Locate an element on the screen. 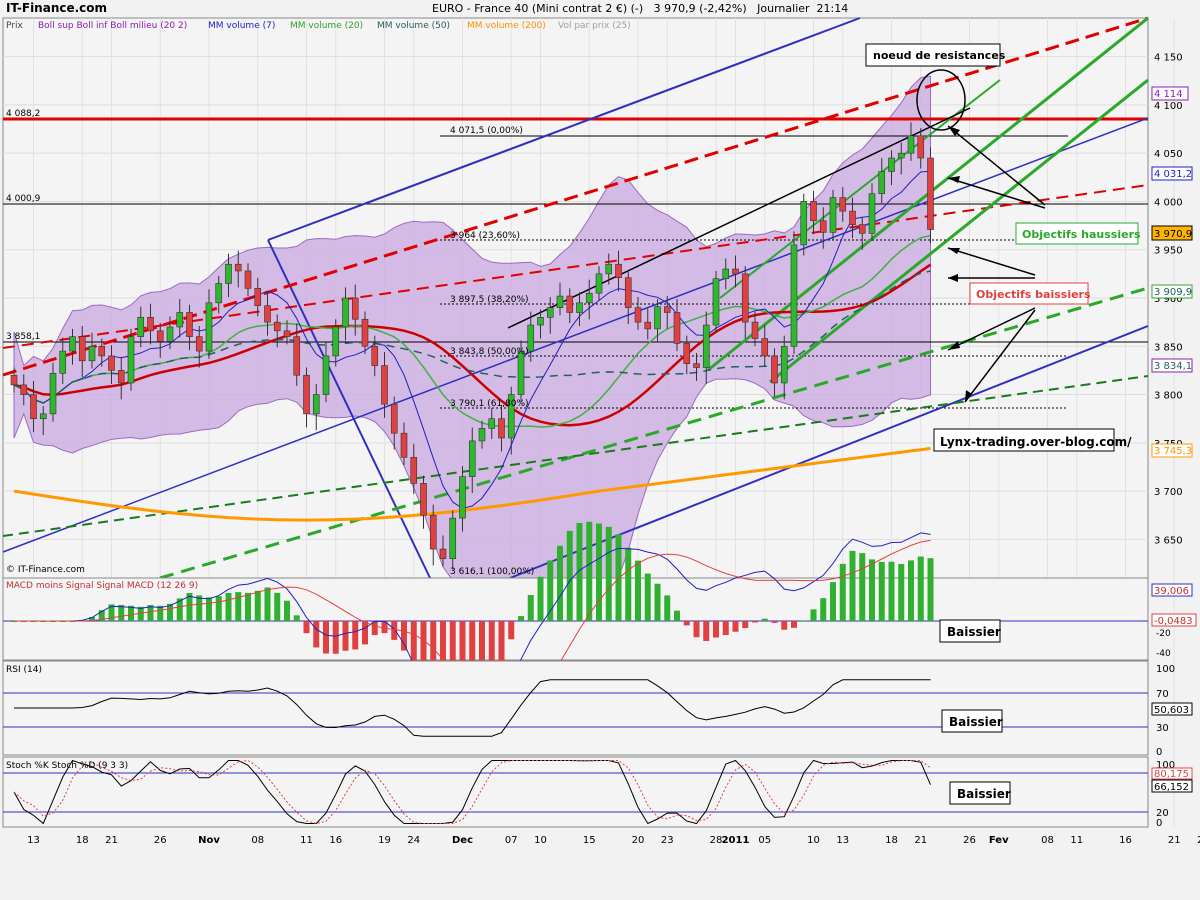 The height and width of the screenshot is (900, 1200). x-tick-label: 16 is located at coordinates (335, 840).